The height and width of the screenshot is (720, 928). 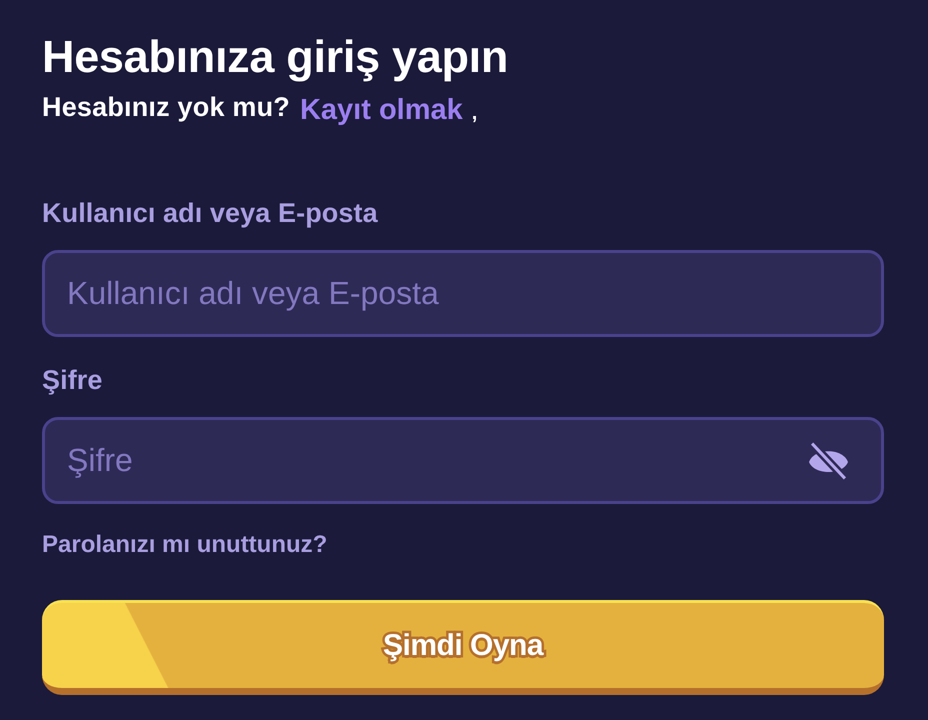 I want to click on signup-prompt: Hesabınız yok mu?, so click(x=166, y=107).